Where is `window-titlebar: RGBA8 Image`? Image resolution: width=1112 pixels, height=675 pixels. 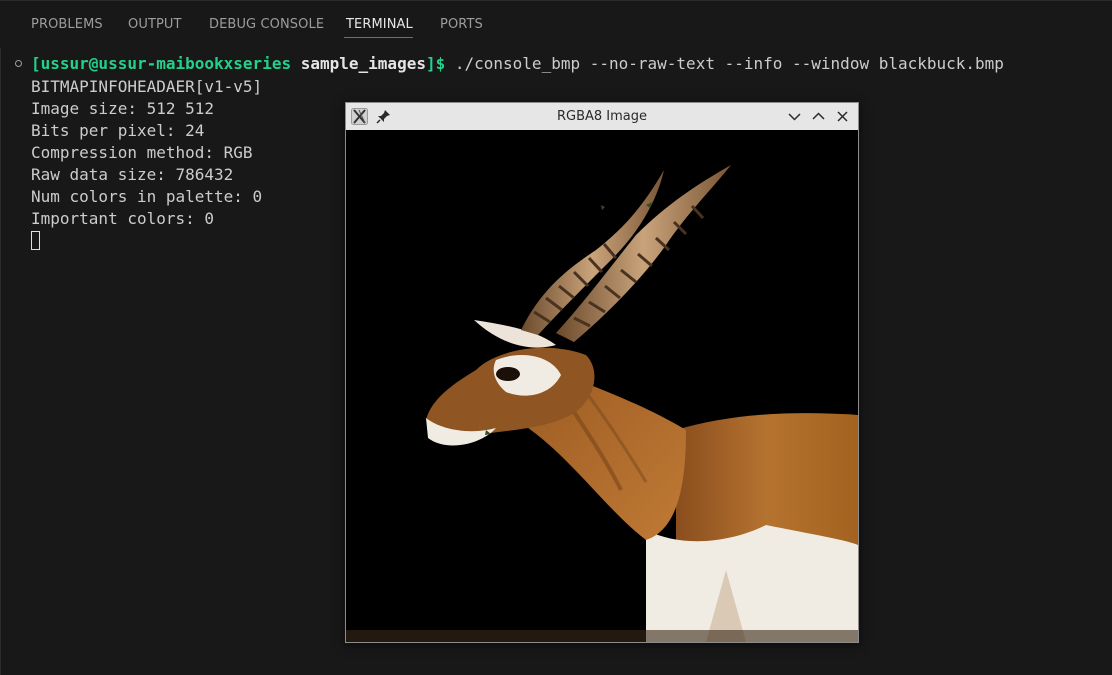
window-titlebar: RGBA8 Image is located at coordinates (602, 117).